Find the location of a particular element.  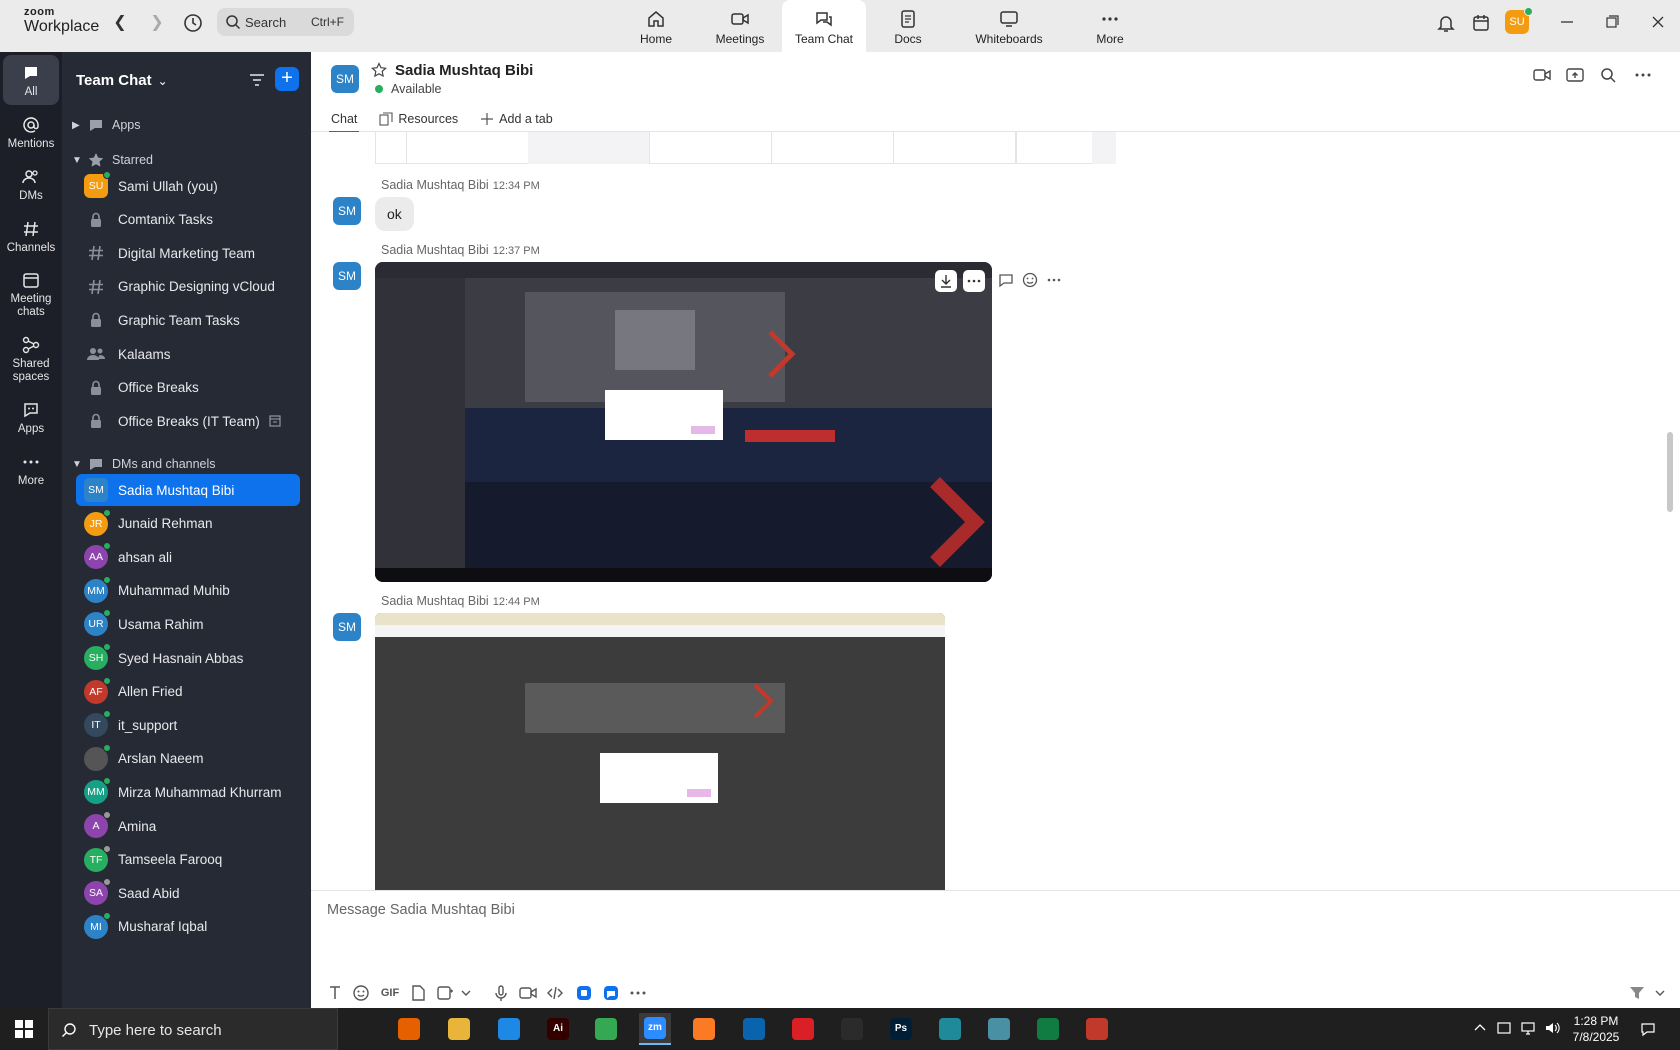

file-icon is located at coordinates (418, 993).